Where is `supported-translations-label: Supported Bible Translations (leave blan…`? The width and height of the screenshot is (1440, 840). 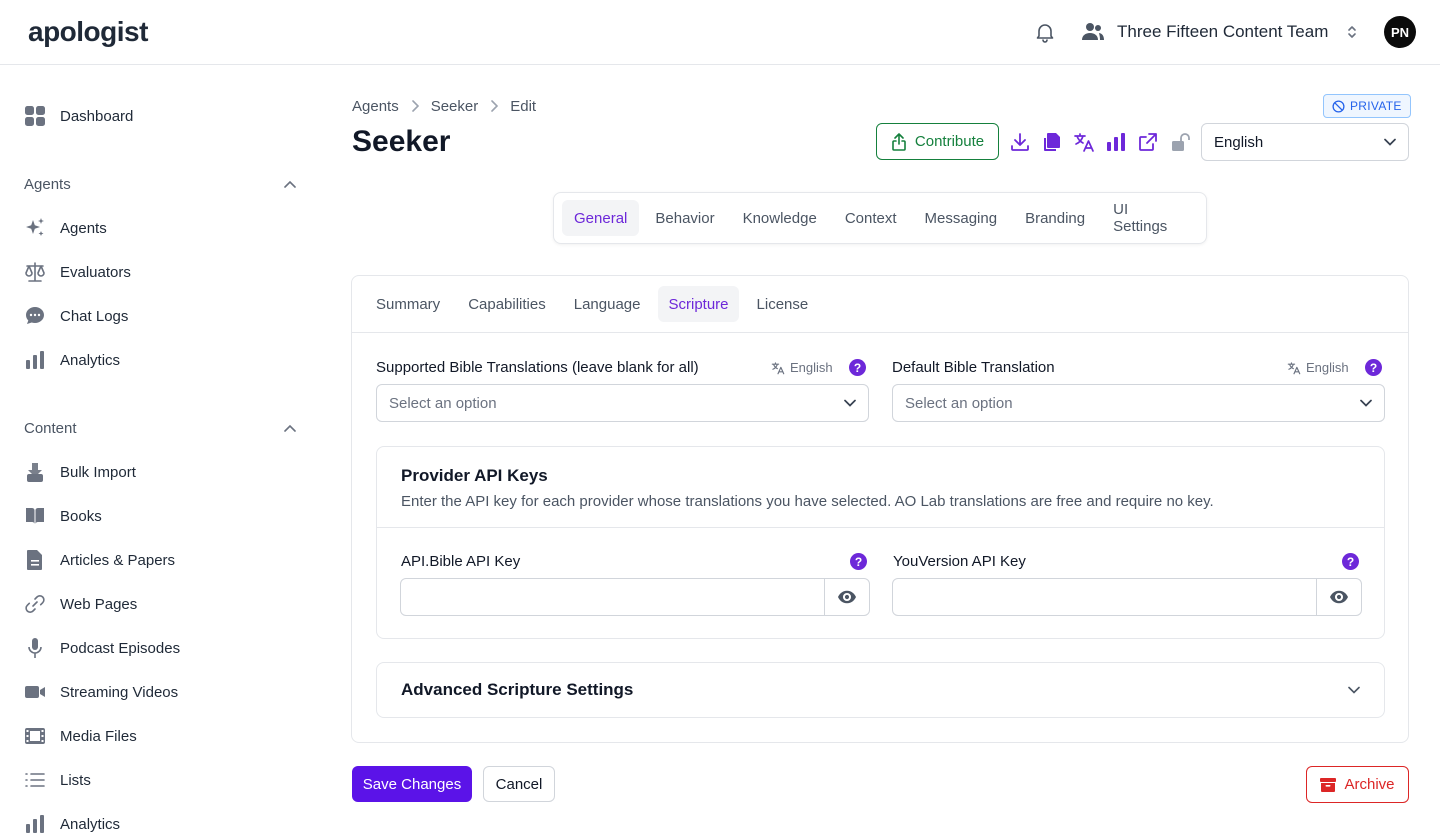 supported-translations-label: Supported Bible Translations (leave blan… is located at coordinates (537, 367).